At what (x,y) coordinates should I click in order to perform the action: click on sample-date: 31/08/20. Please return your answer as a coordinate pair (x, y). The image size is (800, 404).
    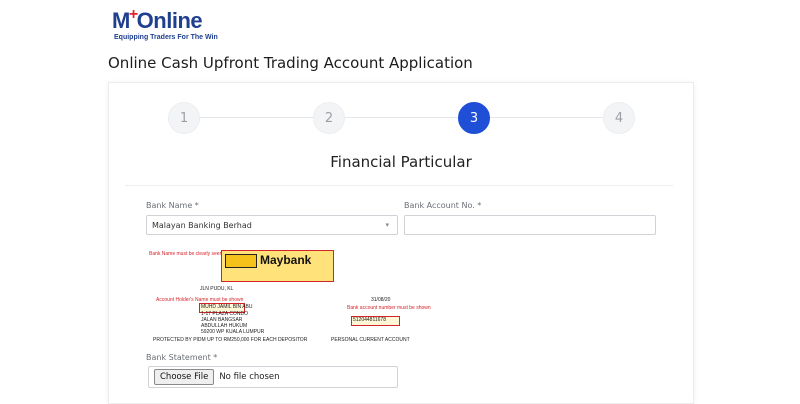
    Looking at the image, I should click on (381, 300).